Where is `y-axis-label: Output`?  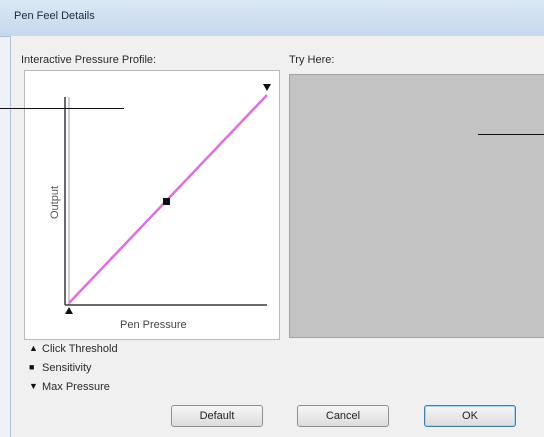
y-axis-label: Output is located at coordinates (55, 202).